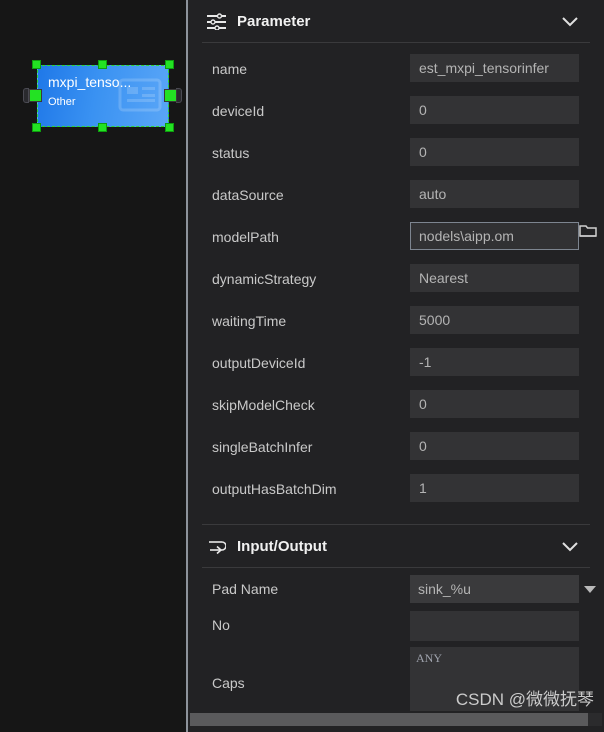  Describe the element at coordinates (169, 64) in the screenshot. I see `resize-handle-top-right` at that location.